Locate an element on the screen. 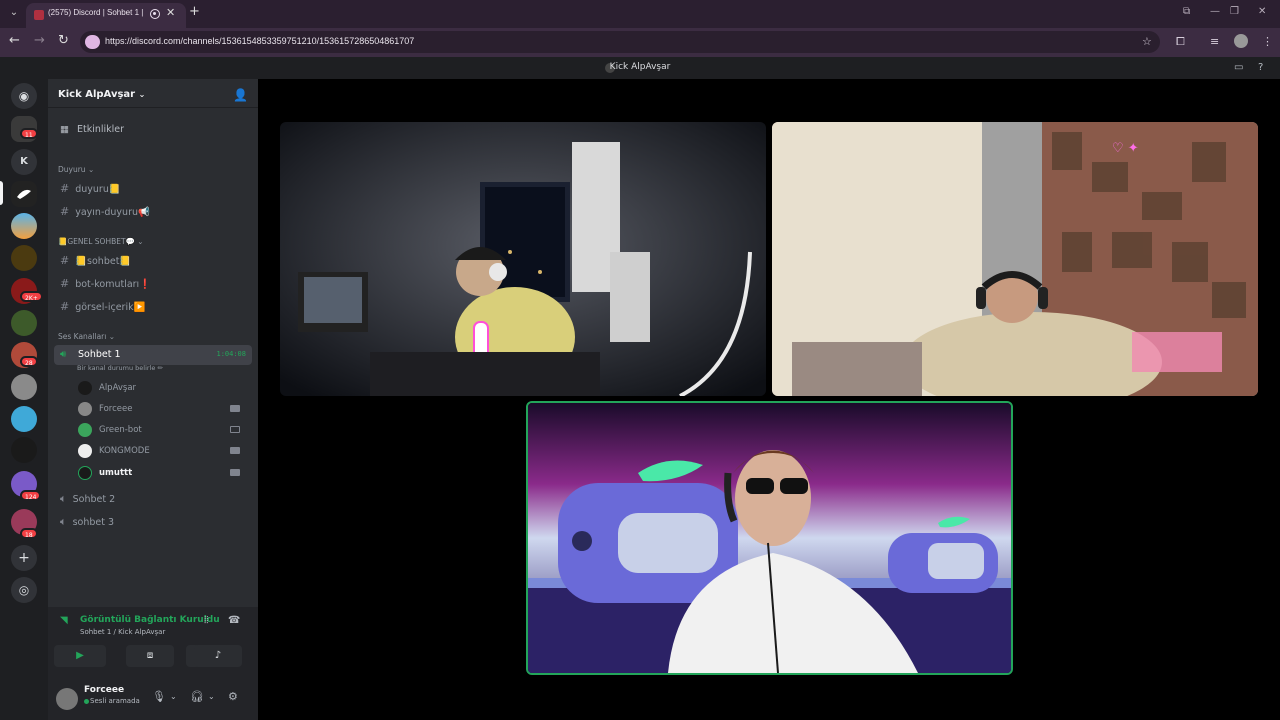  channel-bot-komutlari: # bot-komutları❗ is located at coordinates (105, 283).